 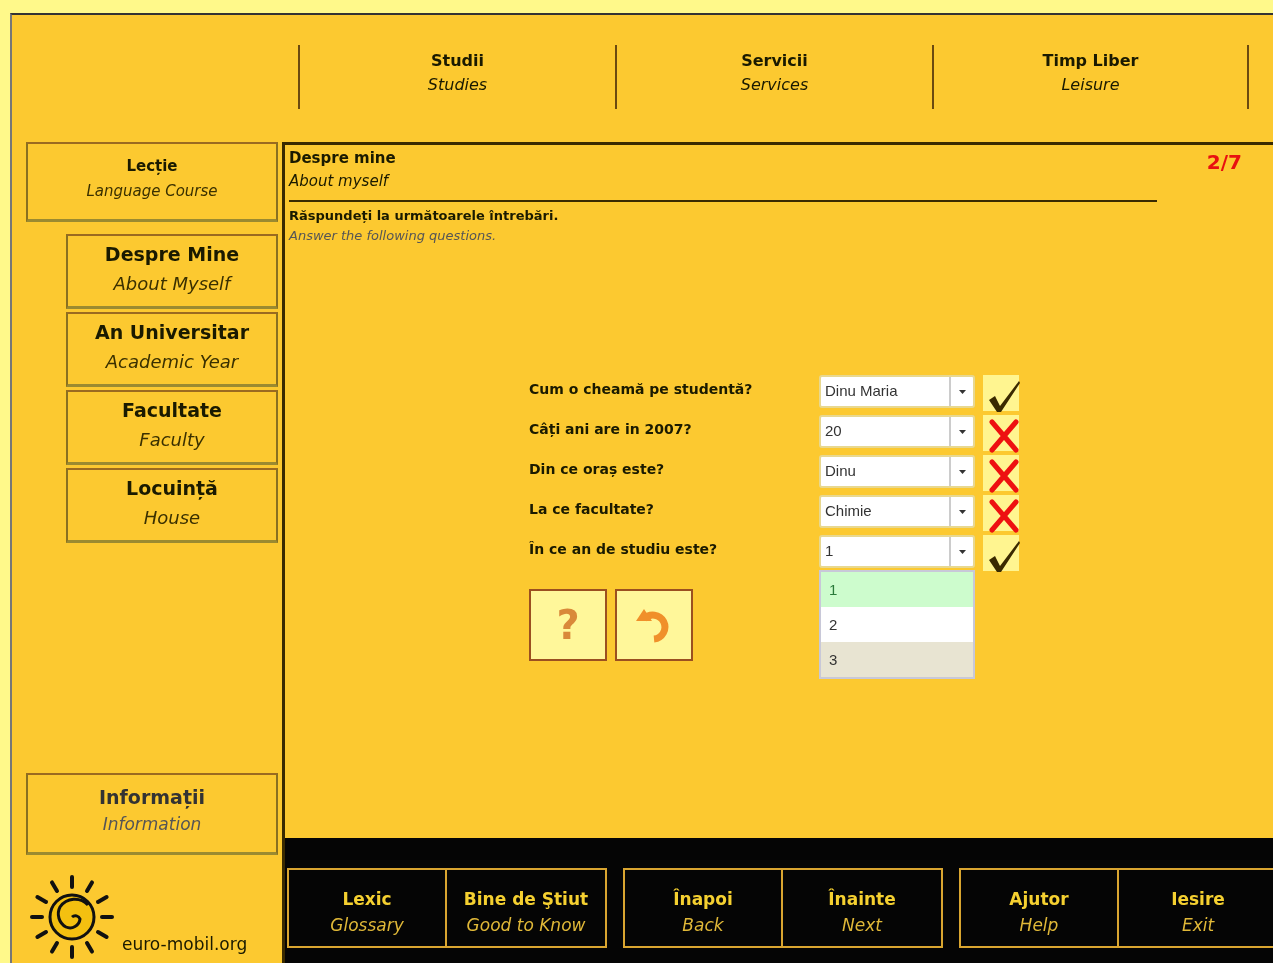 I want to click on dropdown-option: 2, so click(x=897, y=624).